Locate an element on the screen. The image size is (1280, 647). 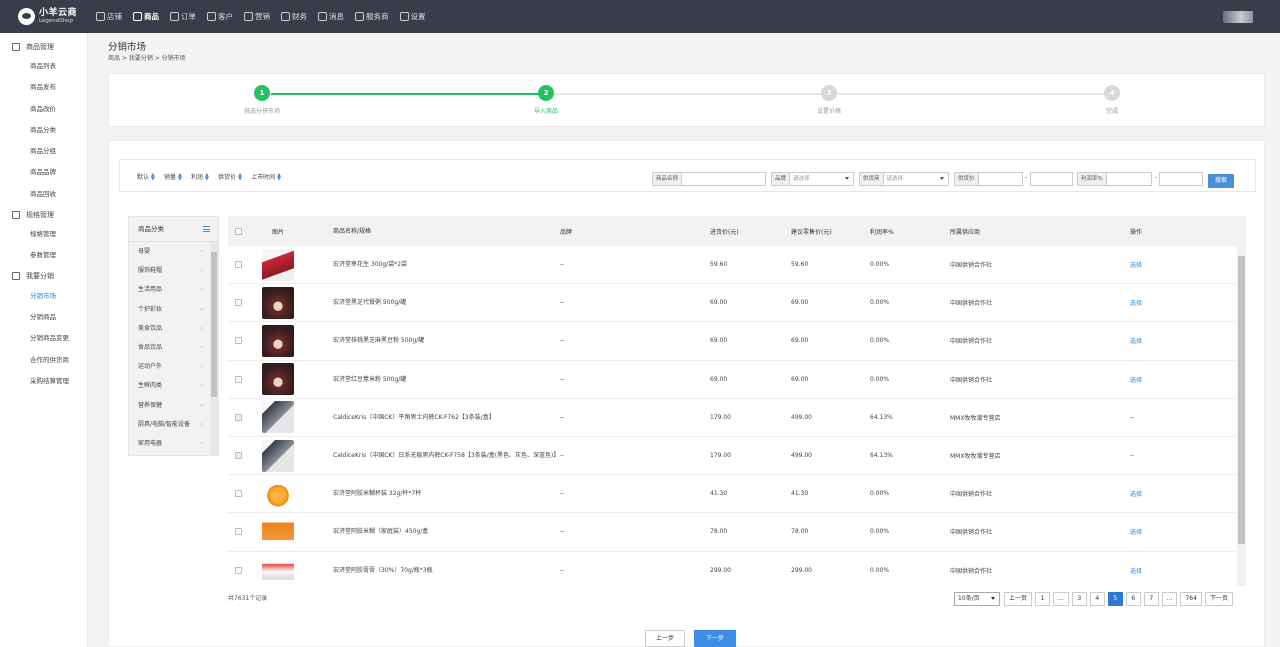
category-scrollbar is located at coordinates (214, 348).